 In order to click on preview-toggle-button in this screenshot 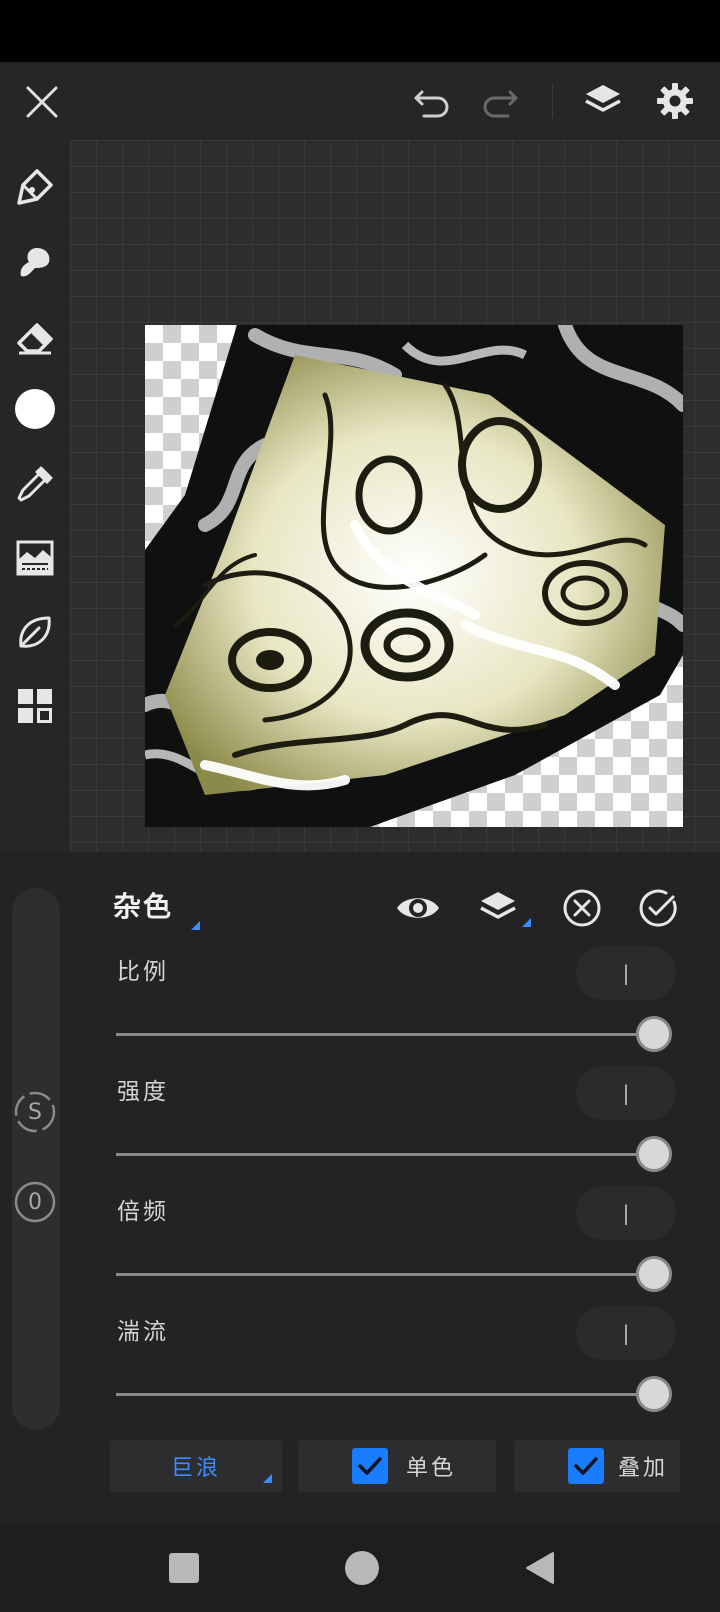, I will do `click(418, 908)`.